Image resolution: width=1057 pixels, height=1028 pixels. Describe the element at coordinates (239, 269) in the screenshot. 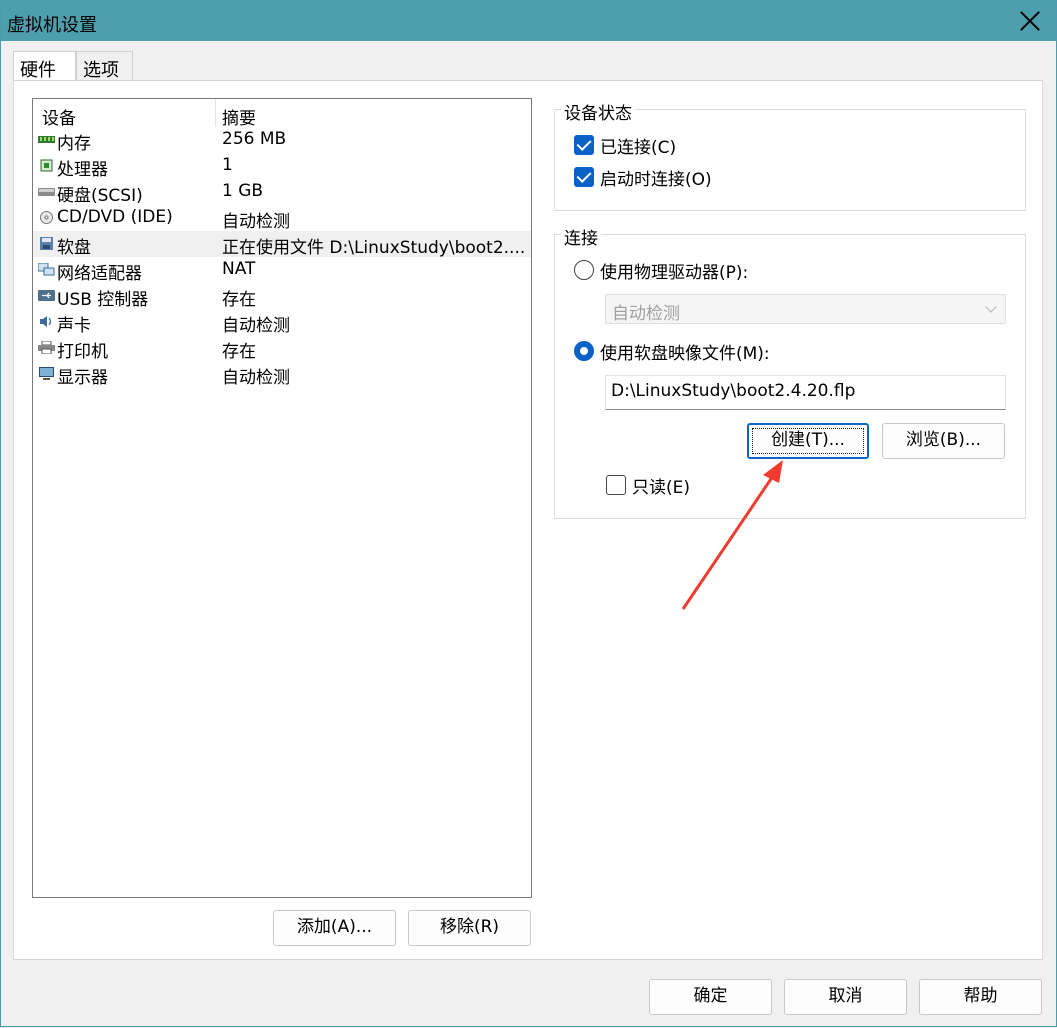

I see `device-summary: NAT` at that location.